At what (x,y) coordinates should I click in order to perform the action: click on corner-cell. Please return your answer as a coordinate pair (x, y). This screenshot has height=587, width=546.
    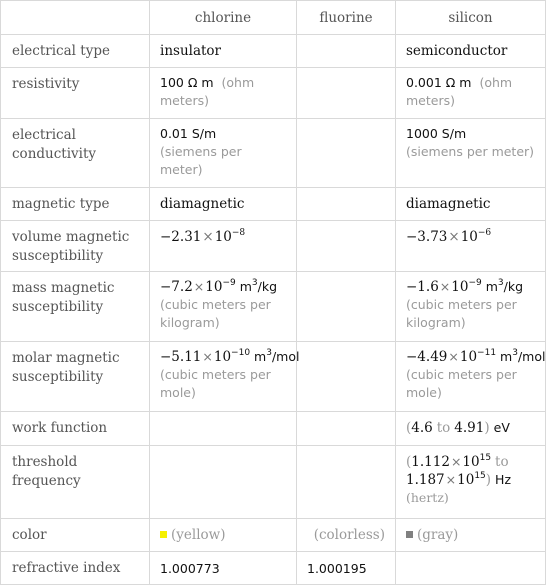
    Looking at the image, I should click on (75, 17).